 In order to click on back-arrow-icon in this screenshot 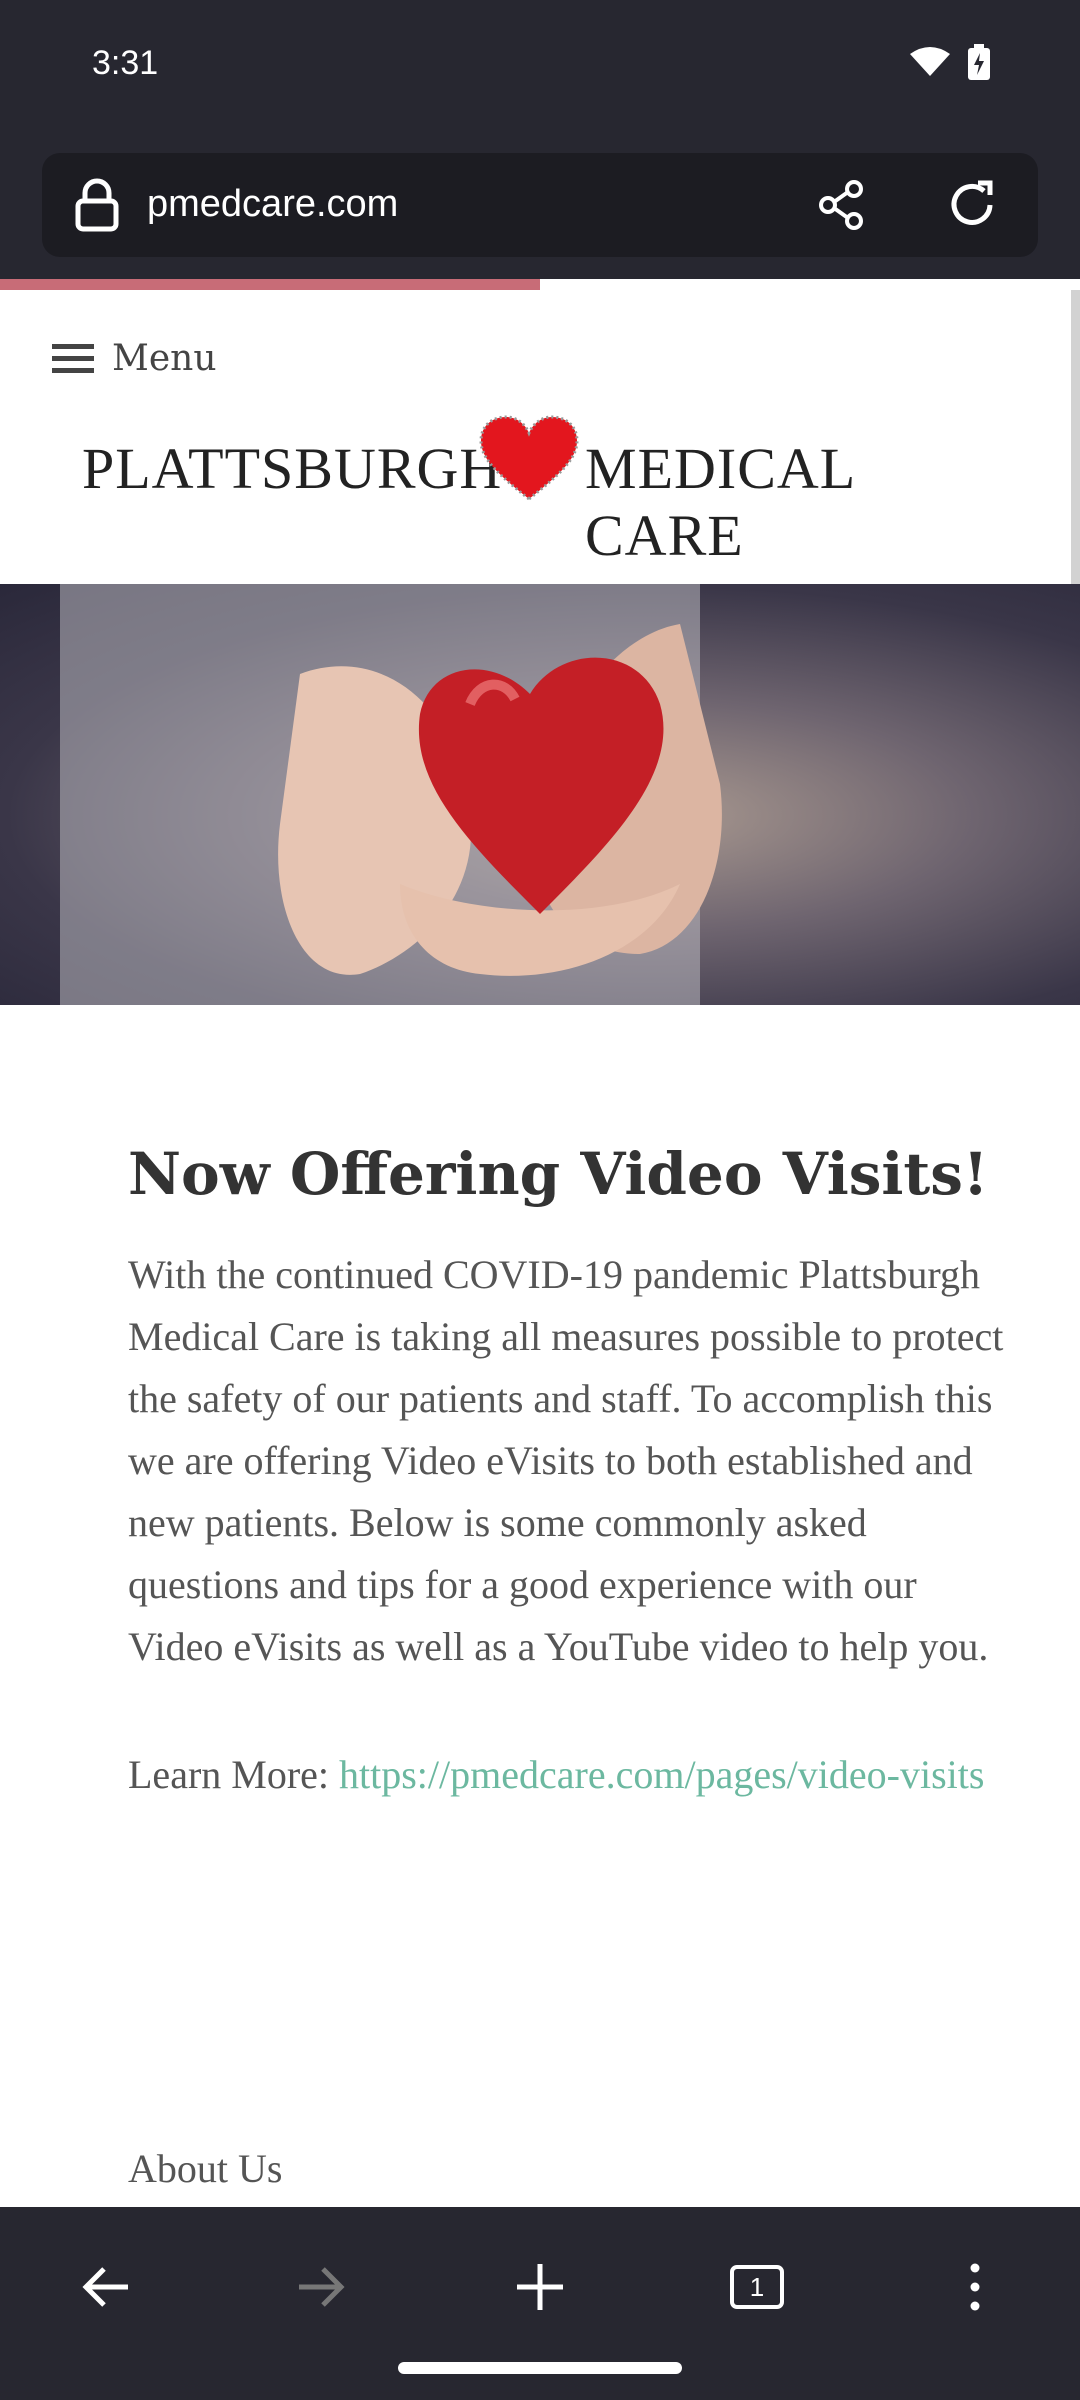, I will do `click(105, 2287)`.